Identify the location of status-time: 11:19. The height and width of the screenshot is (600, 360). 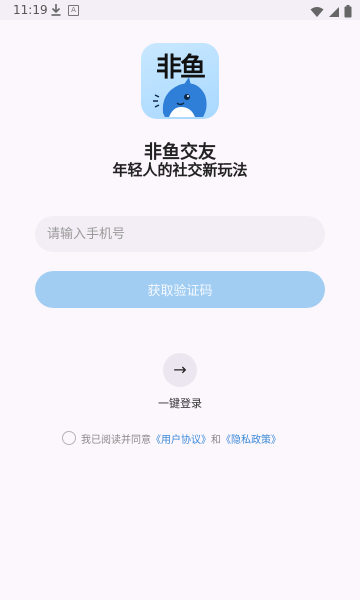
(30, 10).